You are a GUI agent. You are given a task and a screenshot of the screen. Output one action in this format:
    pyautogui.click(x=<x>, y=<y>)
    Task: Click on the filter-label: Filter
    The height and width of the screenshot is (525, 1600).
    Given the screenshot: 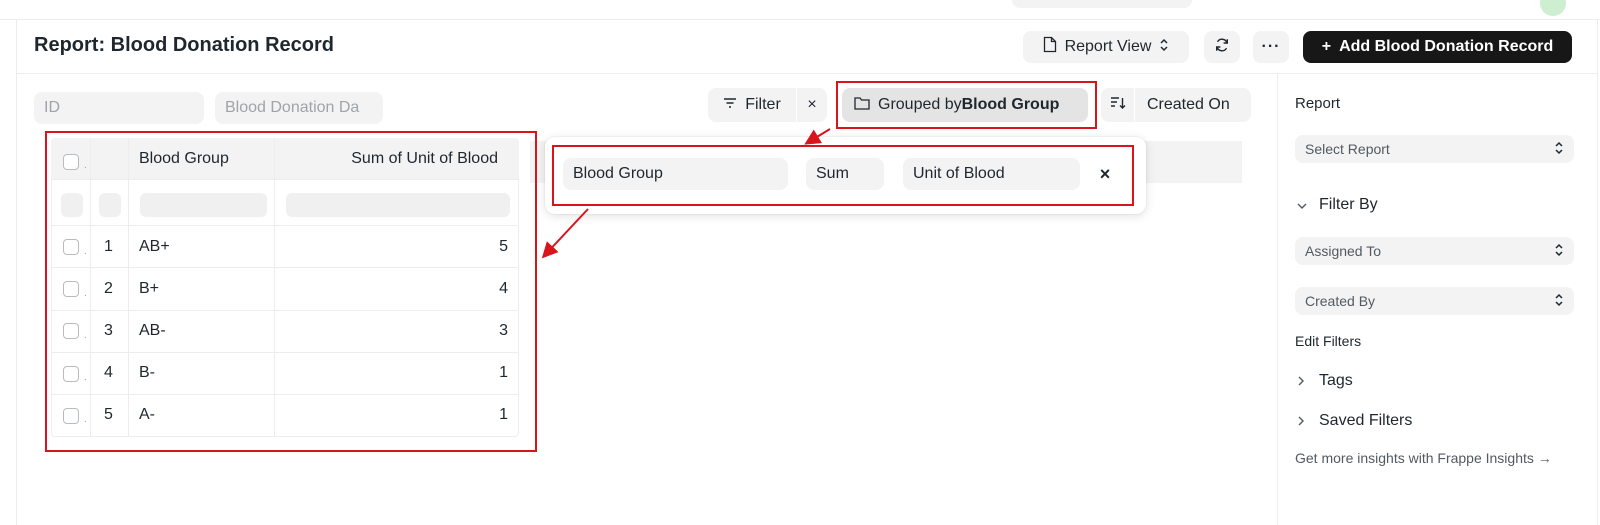 What is the action you would take?
    pyautogui.click(x=763, y=104)
    